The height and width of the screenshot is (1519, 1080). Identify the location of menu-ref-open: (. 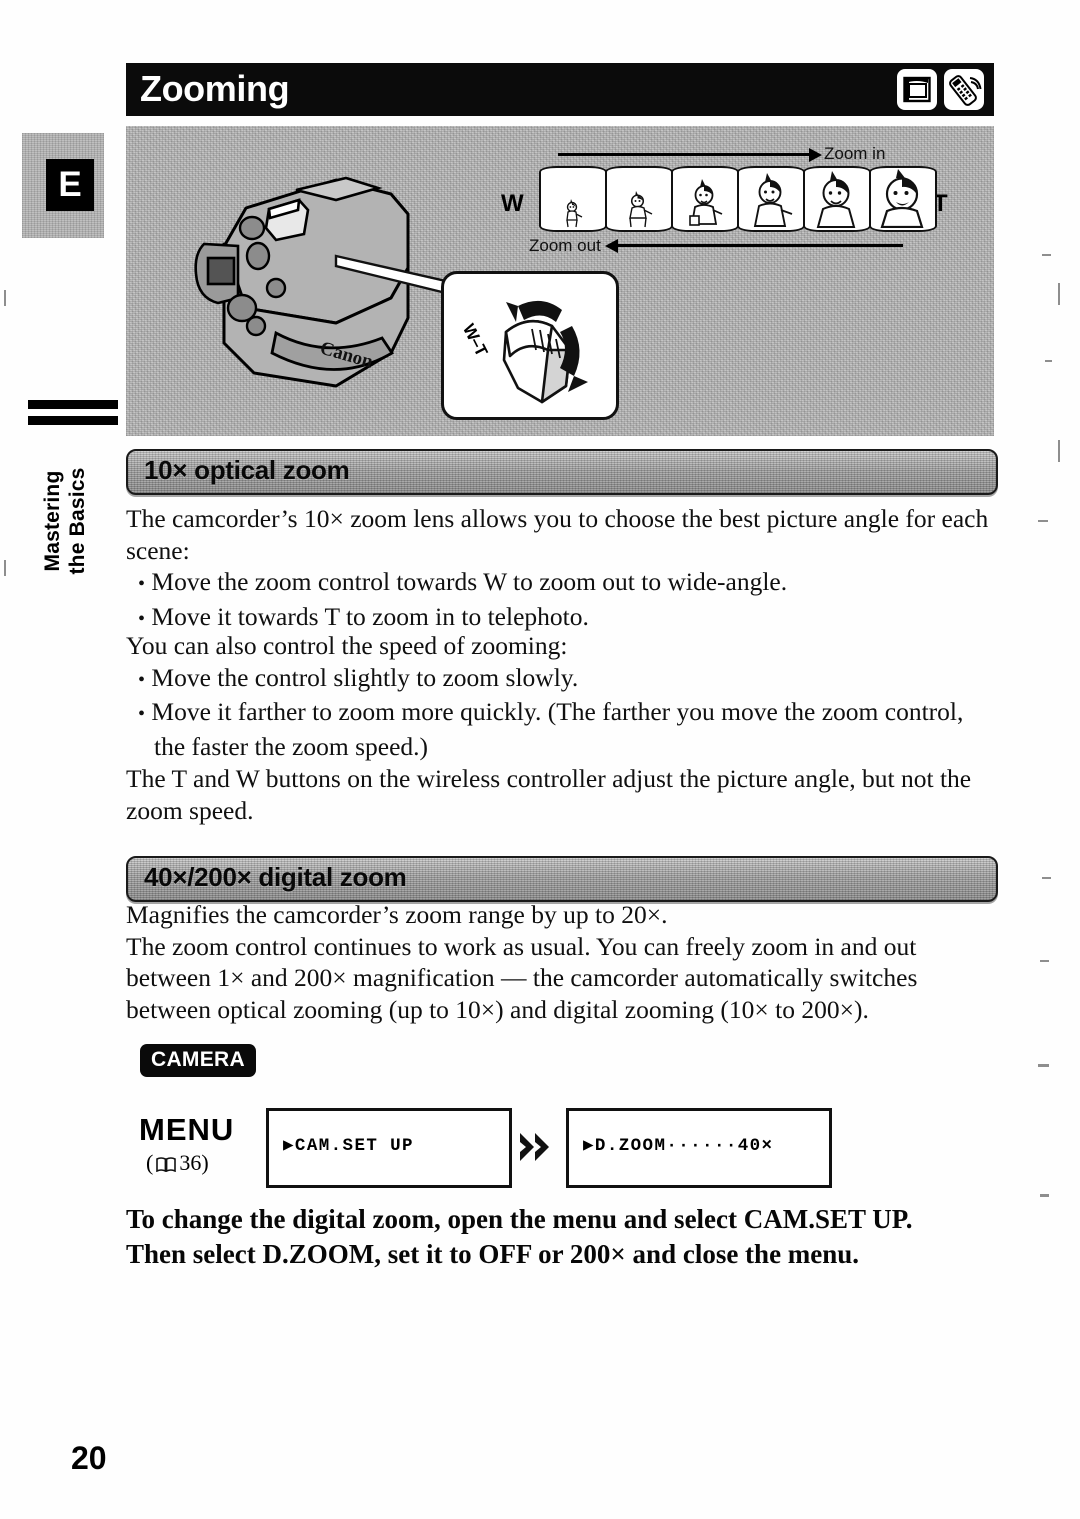
(150, 1162).